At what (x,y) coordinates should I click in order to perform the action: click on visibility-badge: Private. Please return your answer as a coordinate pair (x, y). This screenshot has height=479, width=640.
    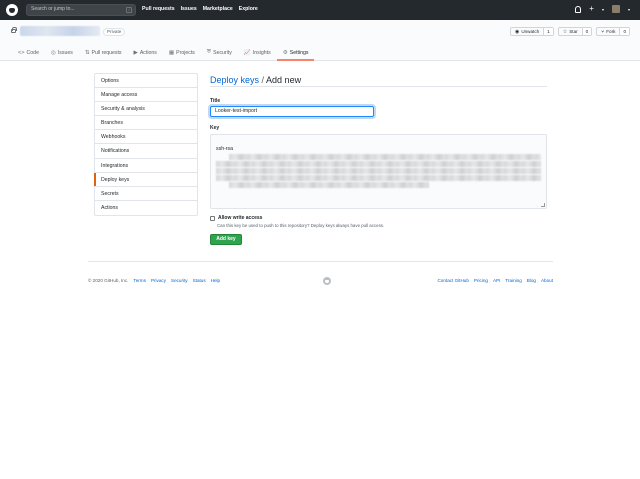
    Looking at the image, I should click on (114, 32).